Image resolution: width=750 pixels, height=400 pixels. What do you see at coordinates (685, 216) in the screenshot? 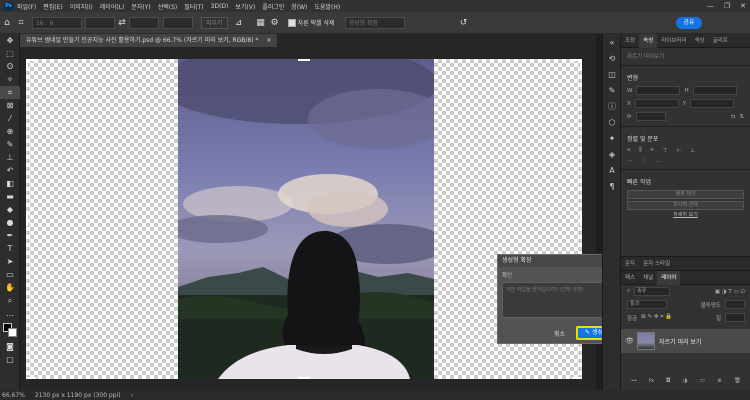
I see `learn-more-link: 자세히 보기` at bounding box center [685, 216].